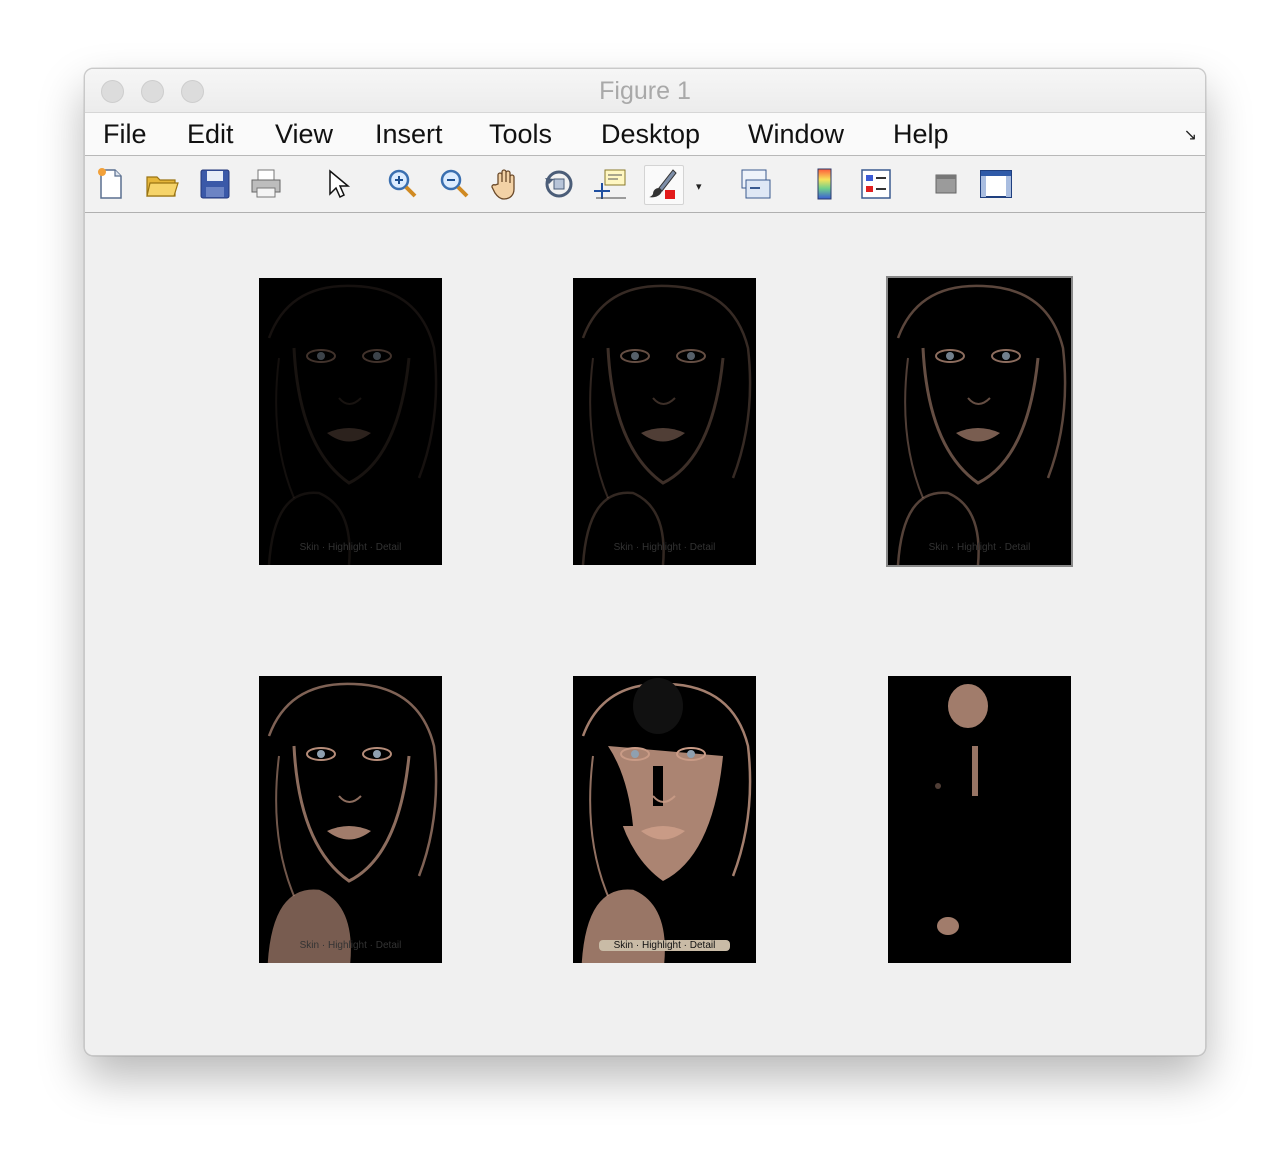  What do you see at coordinates (409, 134) in the screenshot?
I see `menu-insert: Insert` at bounding box center [409, 134].